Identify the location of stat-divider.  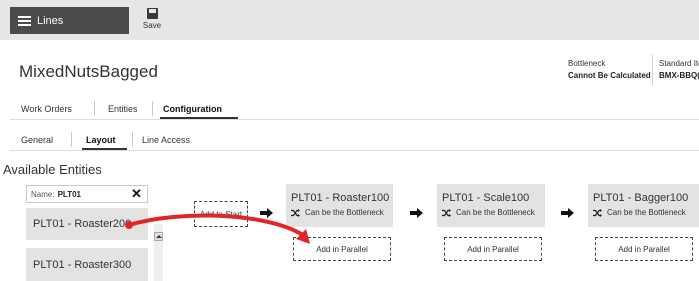
(652, 70).